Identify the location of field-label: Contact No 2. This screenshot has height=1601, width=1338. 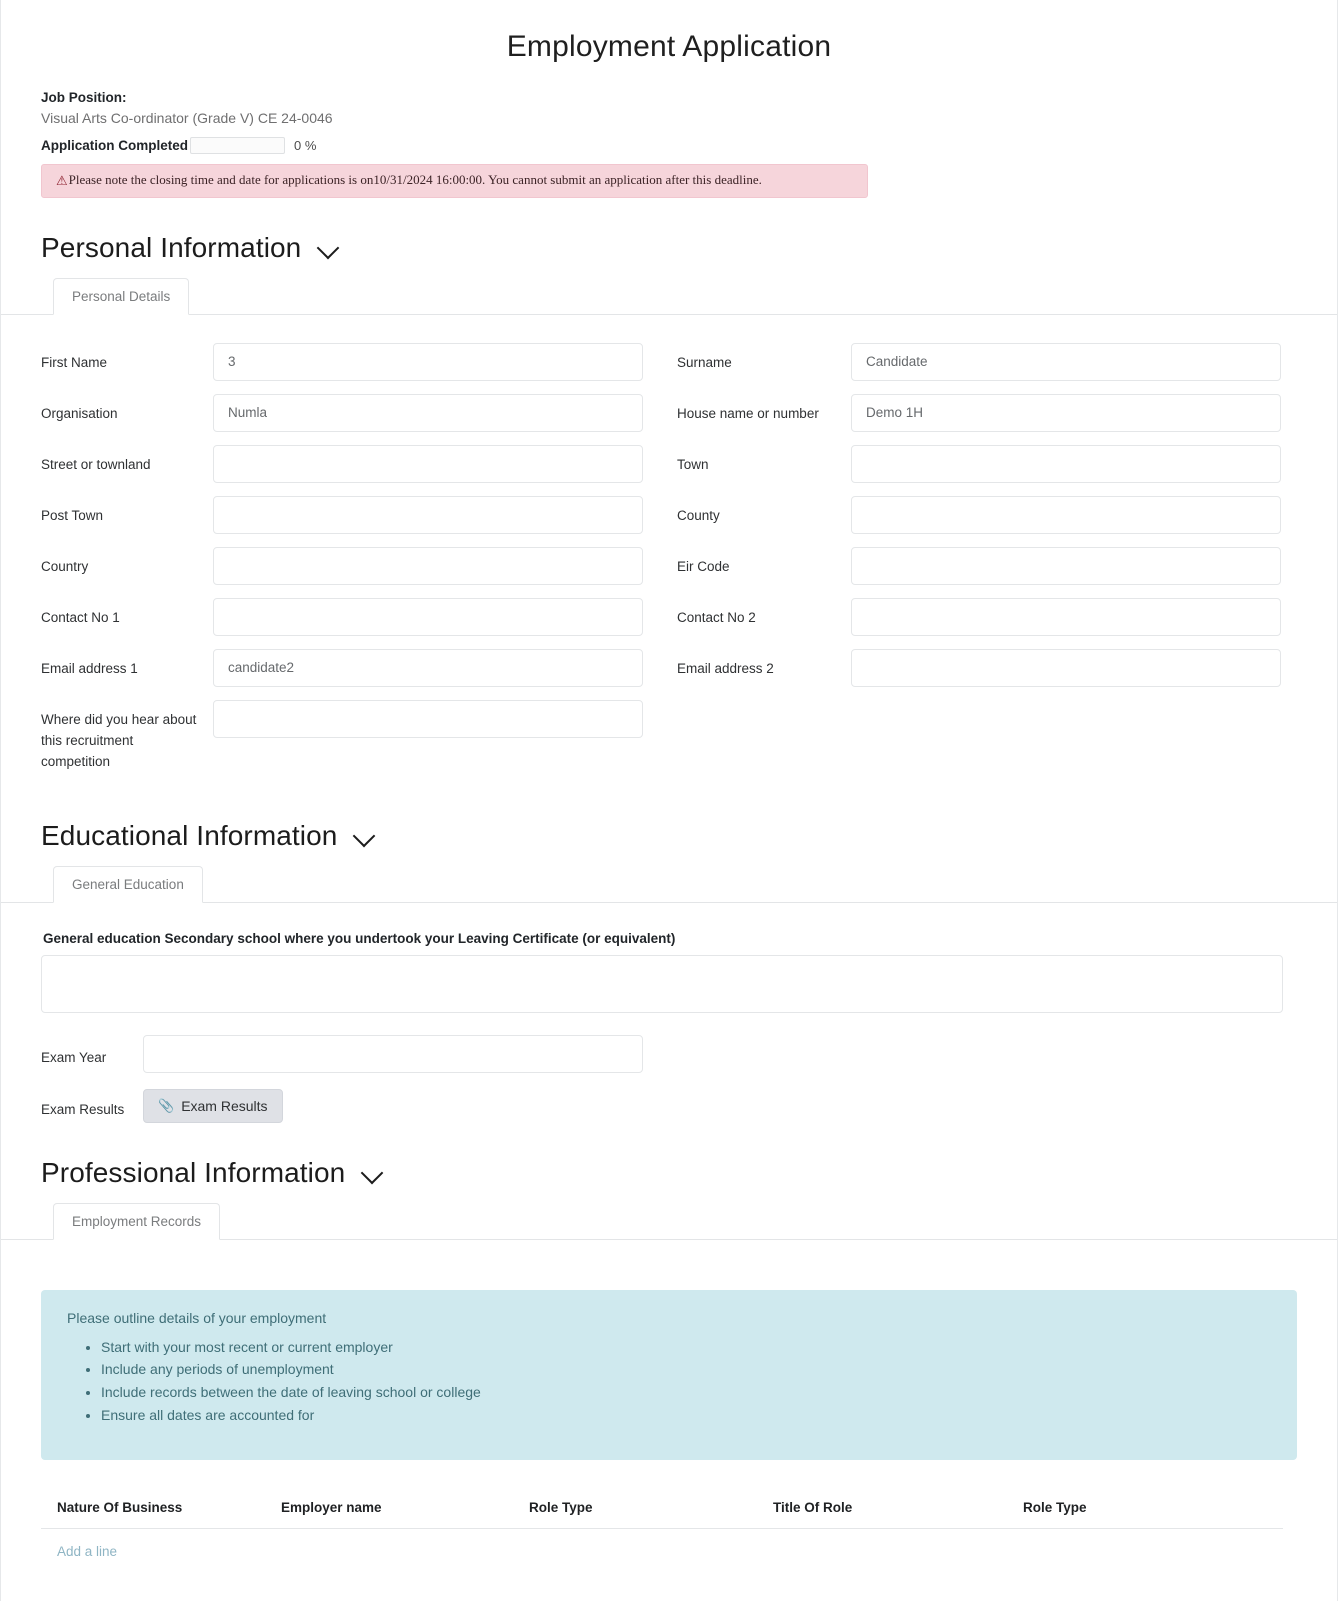
(716, 617).